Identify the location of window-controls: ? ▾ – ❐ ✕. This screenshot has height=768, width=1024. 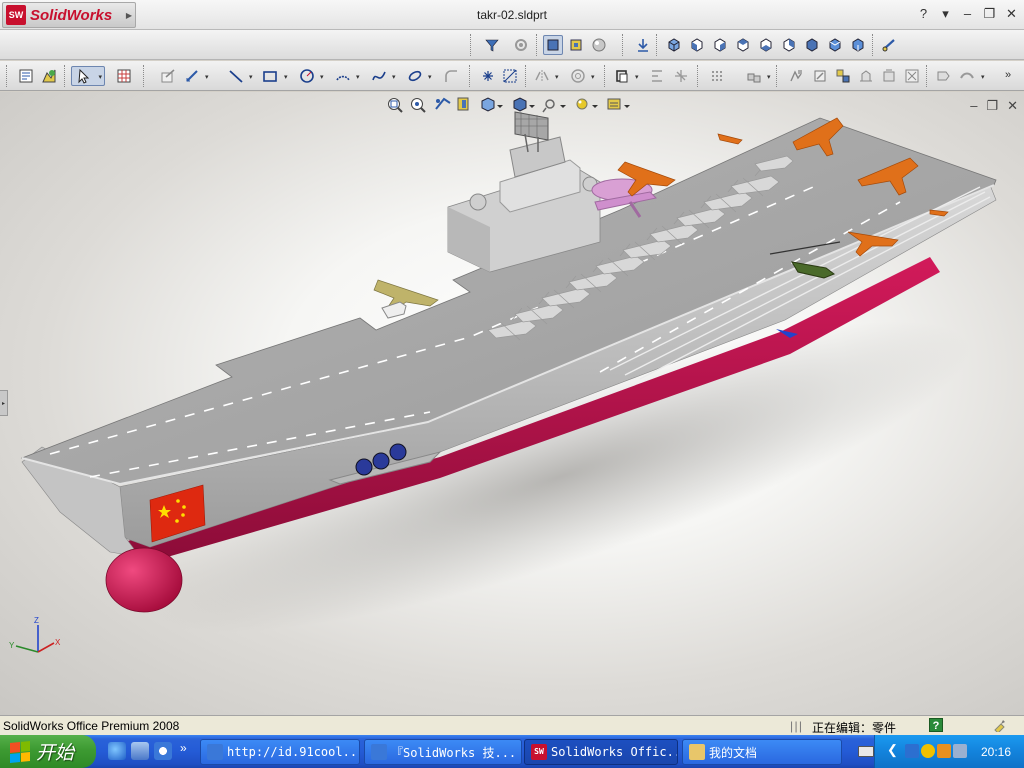
(967, 14).